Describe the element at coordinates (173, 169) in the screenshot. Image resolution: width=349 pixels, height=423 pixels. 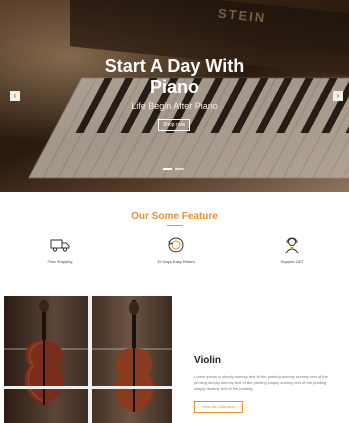
I see `slider-dots` at that location.